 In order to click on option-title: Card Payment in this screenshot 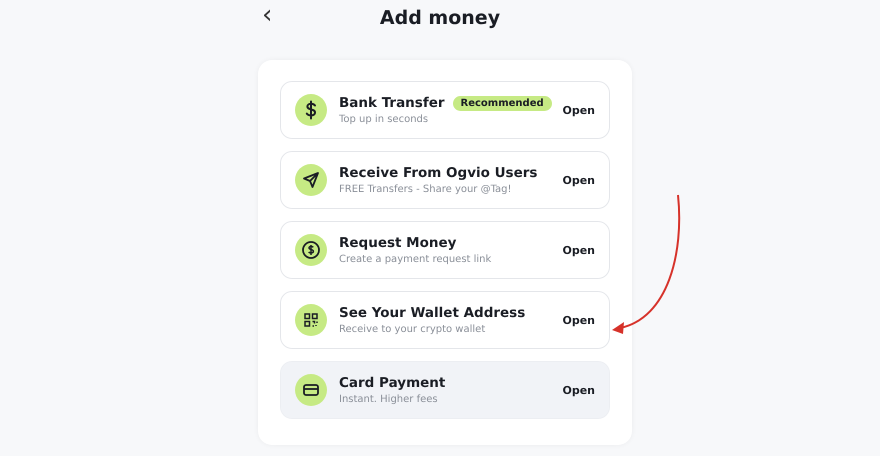, I will do `click(392, 383)`.